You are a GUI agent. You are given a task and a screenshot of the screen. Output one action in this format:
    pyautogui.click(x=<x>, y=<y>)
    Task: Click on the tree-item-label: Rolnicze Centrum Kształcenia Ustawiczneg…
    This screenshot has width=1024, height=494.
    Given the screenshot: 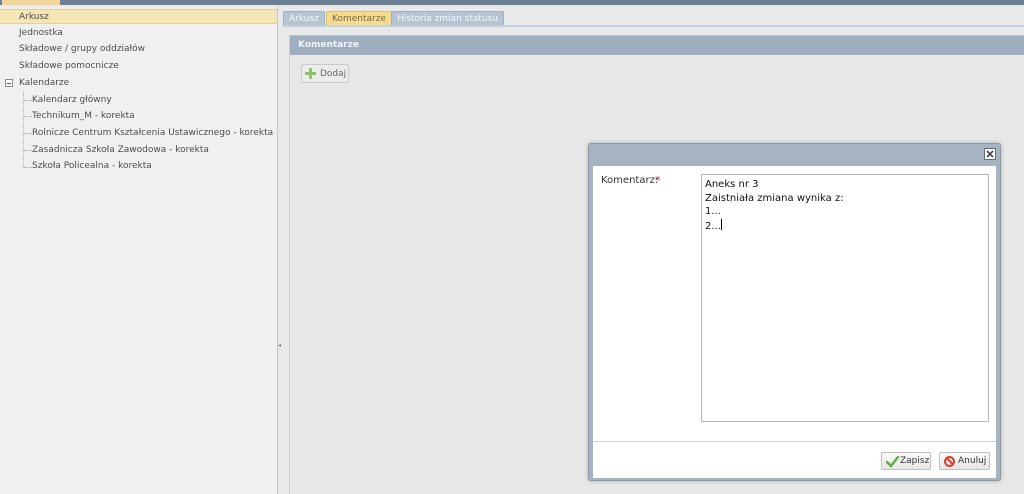 What is the action you would take?
    pyautogui.click(x=153, y=133)
    